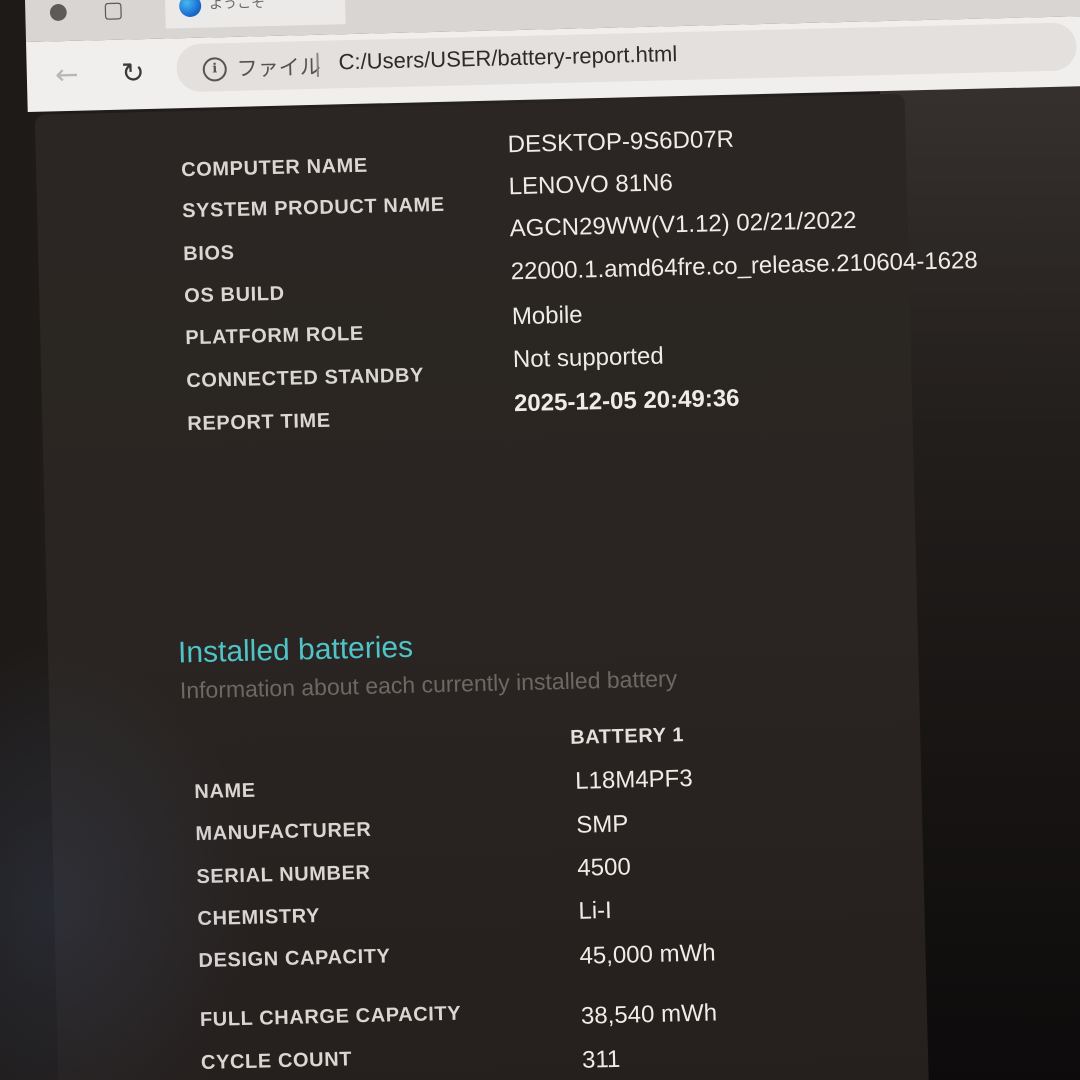 This screenshot has height=1080, width=1080. I want to click on label-design-capacity: DESIGN CAPACITY, so click(294, 959).